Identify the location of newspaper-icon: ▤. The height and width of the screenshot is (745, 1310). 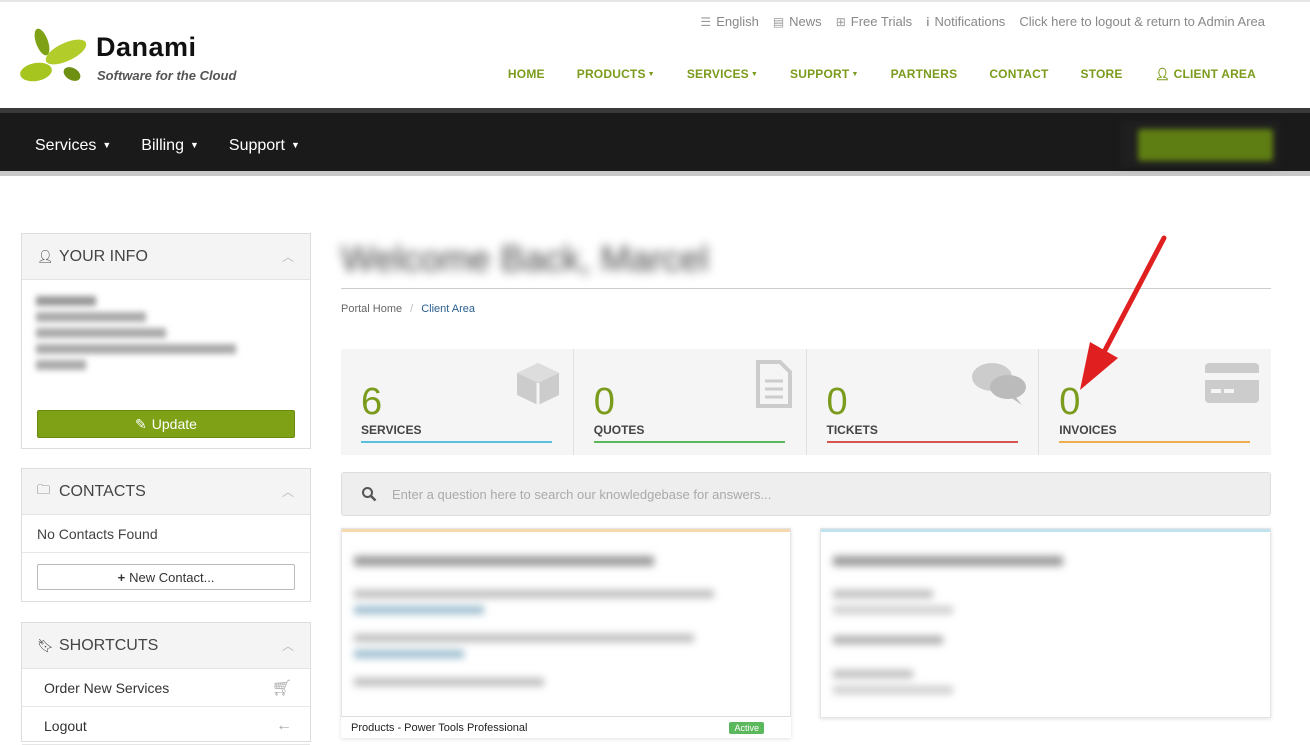
(778, 21).